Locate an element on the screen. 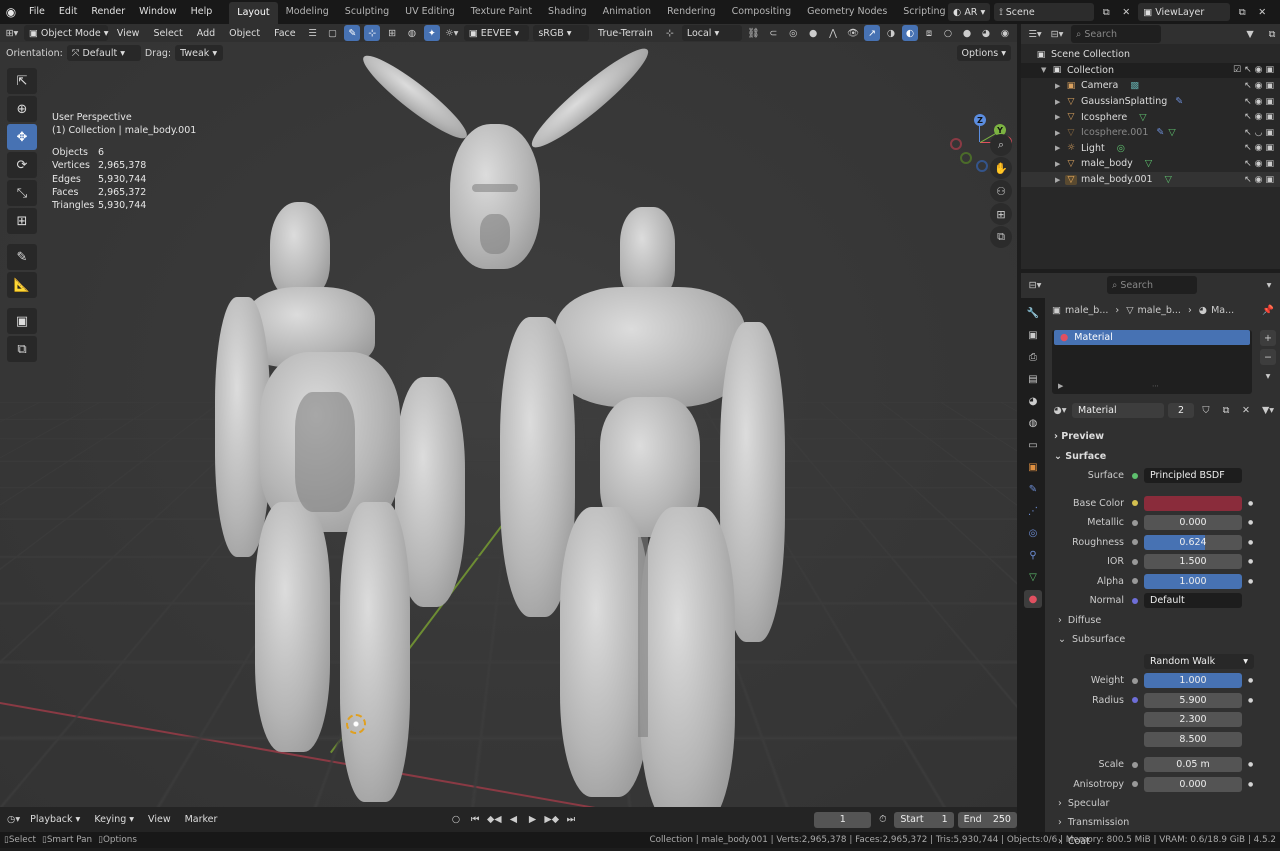  snap-icon: ⊹ is located at coordinates (372, 33).